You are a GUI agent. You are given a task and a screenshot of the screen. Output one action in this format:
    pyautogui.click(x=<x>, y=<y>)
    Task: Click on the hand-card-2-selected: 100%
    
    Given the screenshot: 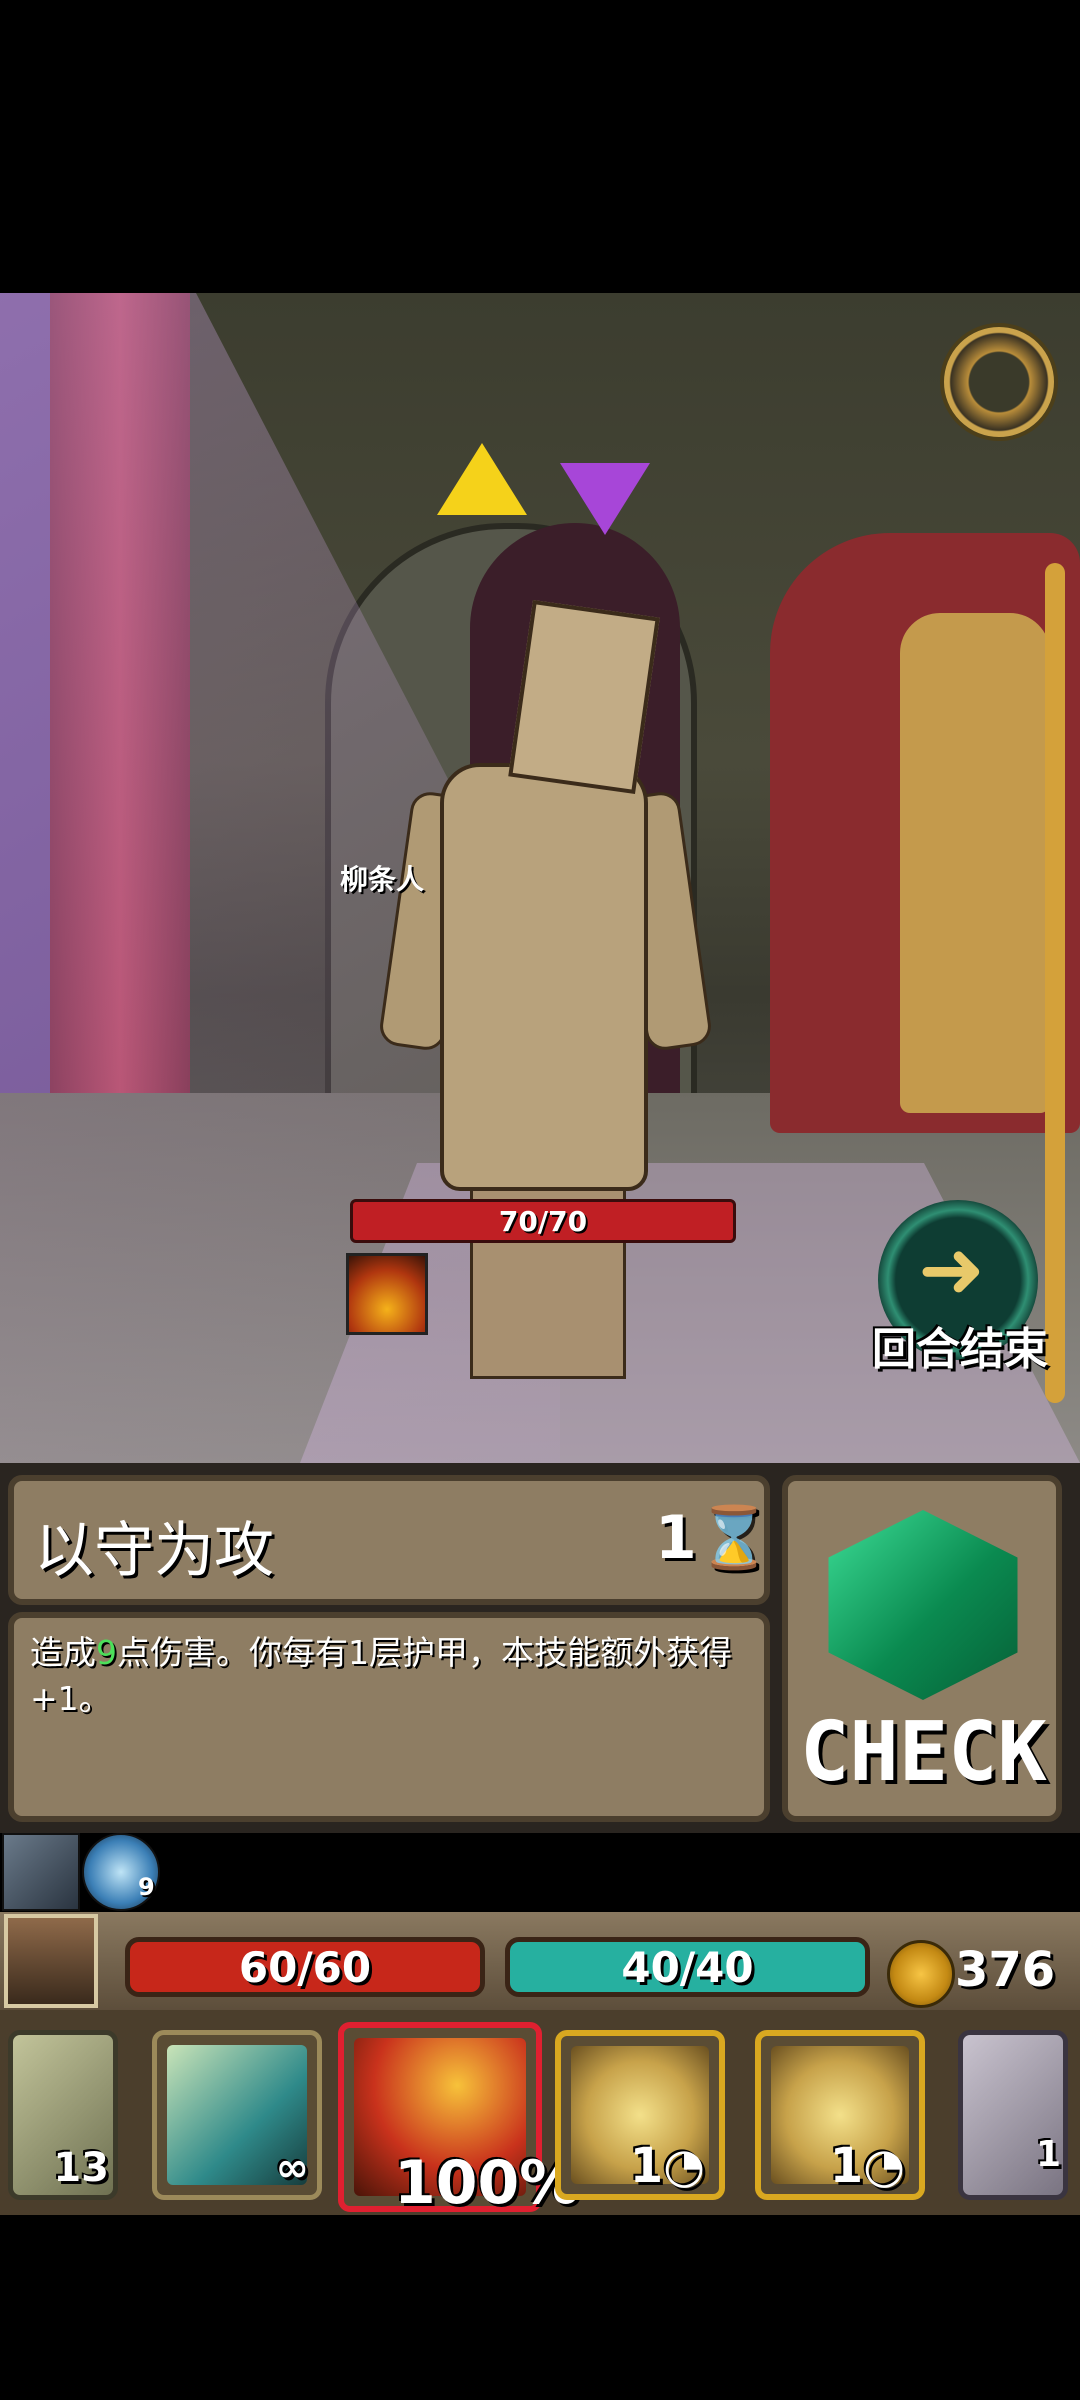 What is the action you would take?
    pyautogui.click(x=458, y=2120)
    